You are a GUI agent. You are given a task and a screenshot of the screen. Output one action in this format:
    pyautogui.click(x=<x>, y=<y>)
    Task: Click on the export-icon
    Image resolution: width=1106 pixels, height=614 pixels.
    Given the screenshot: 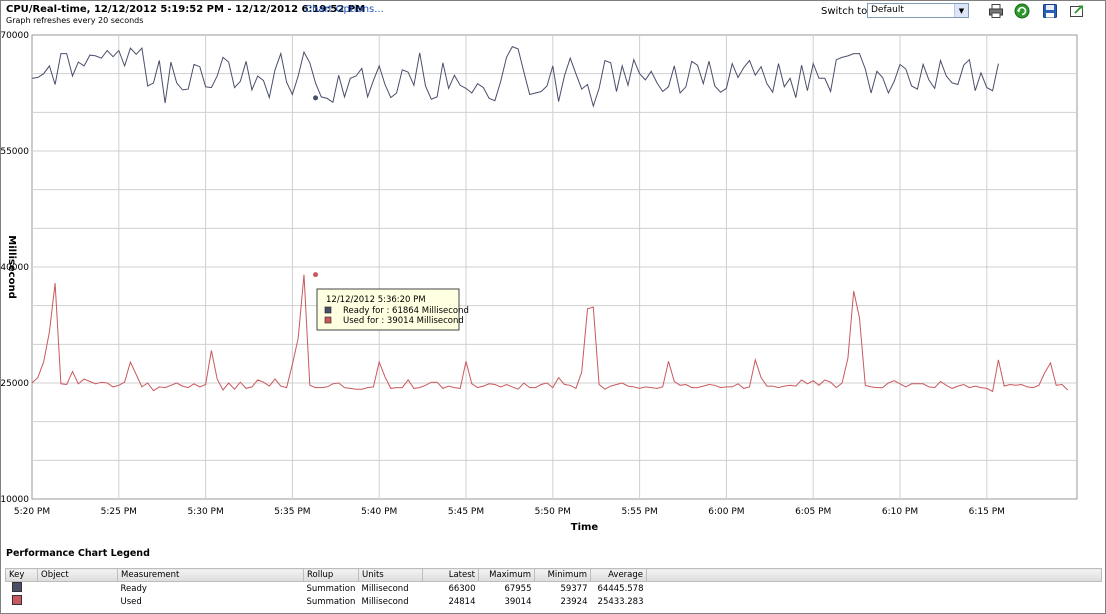 What is the action you would take?
    pyautogui.click(x=1077, y=11)
    